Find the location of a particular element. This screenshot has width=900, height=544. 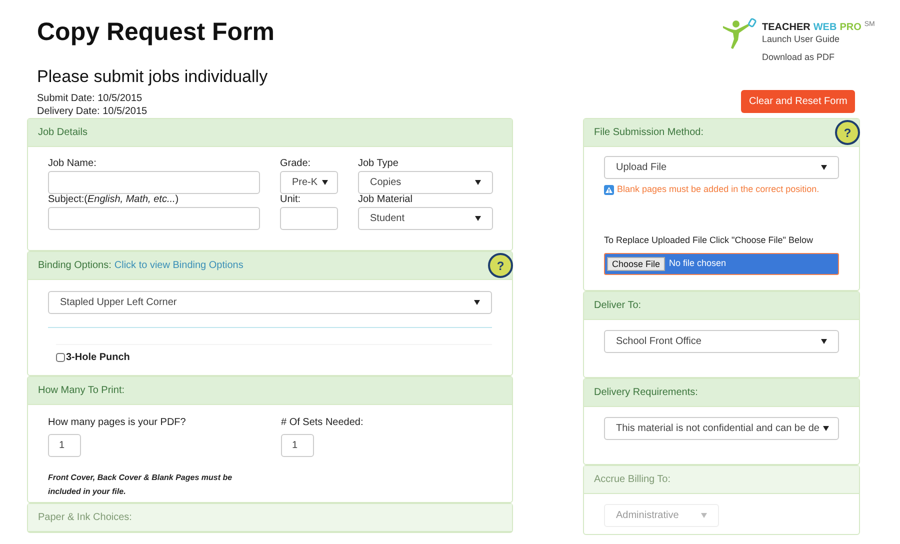

warning-icon is located at coordinates (609, 189).